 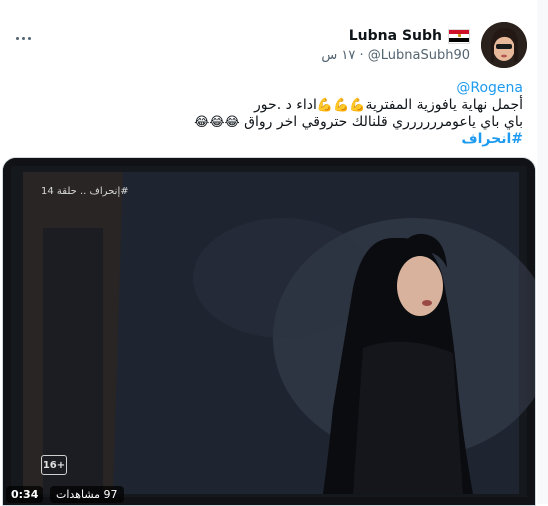 I want to click on egypt-flag-icon, so click(x=459, y=36).